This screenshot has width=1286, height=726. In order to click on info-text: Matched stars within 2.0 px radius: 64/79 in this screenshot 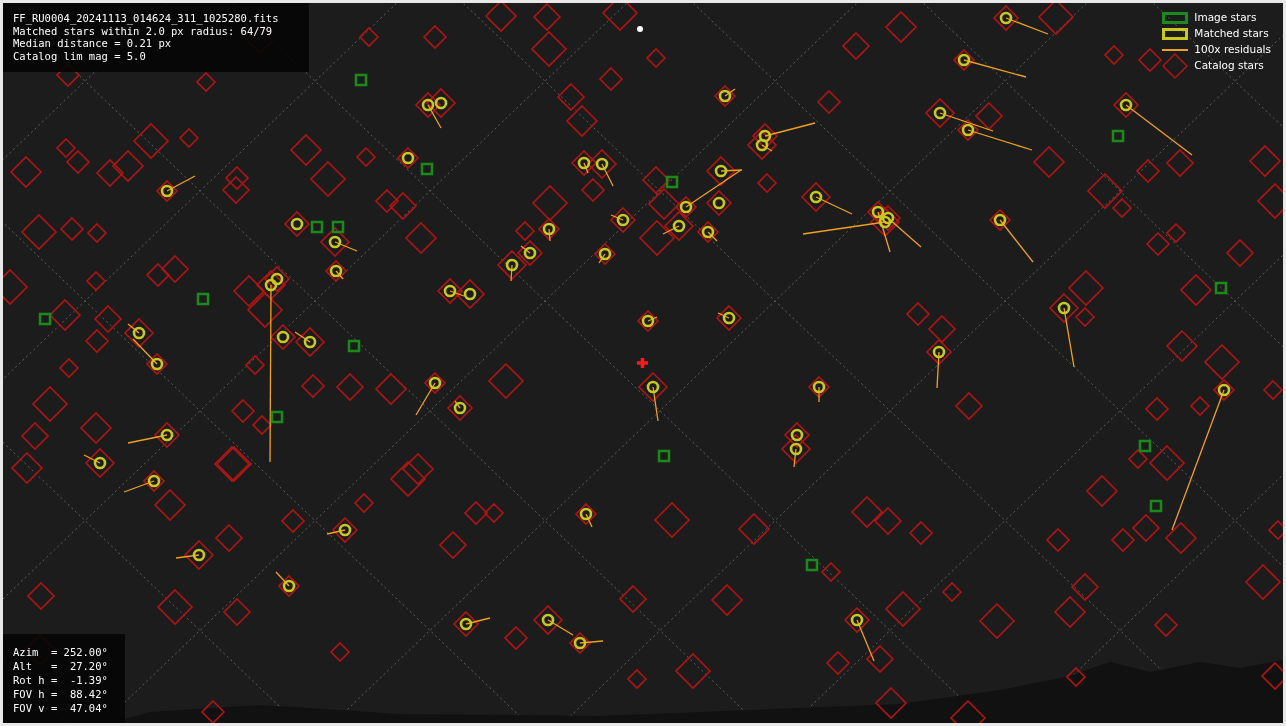, I will do `click(143, 30)`.